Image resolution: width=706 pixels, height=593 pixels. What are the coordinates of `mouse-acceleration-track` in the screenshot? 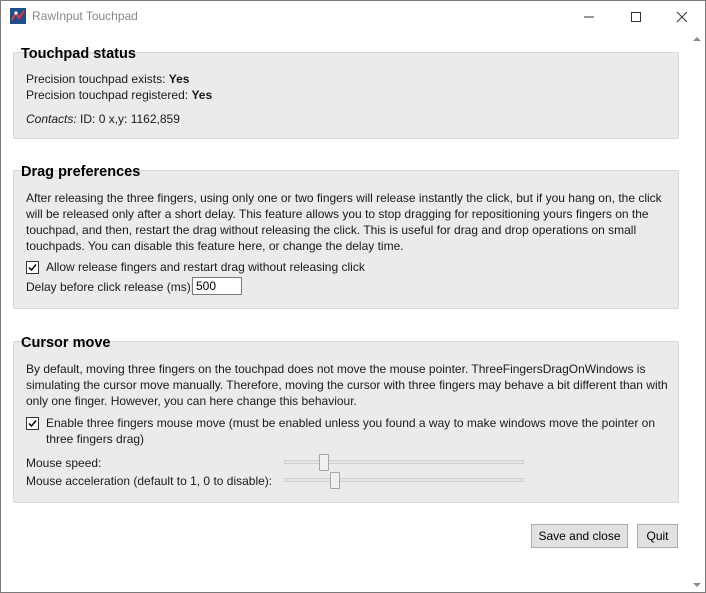 It's located at (404, 480).